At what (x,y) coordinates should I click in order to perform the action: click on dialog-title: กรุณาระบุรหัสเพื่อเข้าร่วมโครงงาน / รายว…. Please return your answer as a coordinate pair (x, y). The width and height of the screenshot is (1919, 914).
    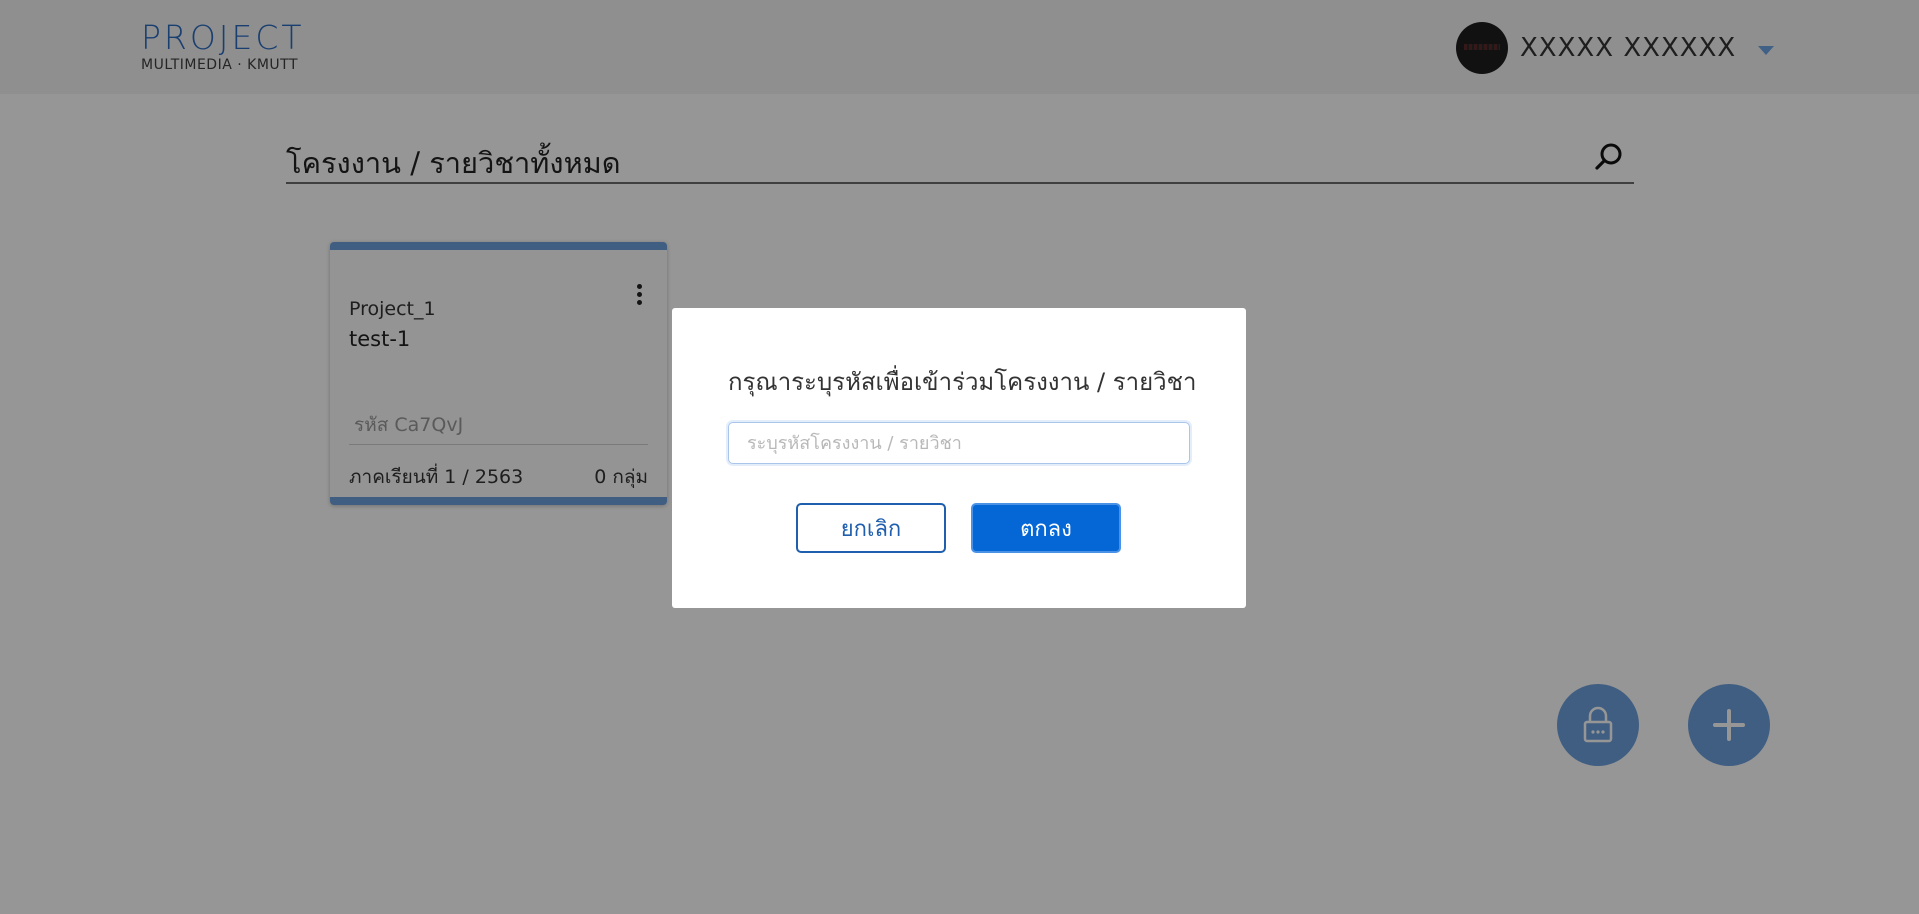
    Looking at the image, I should click on (962, 382).